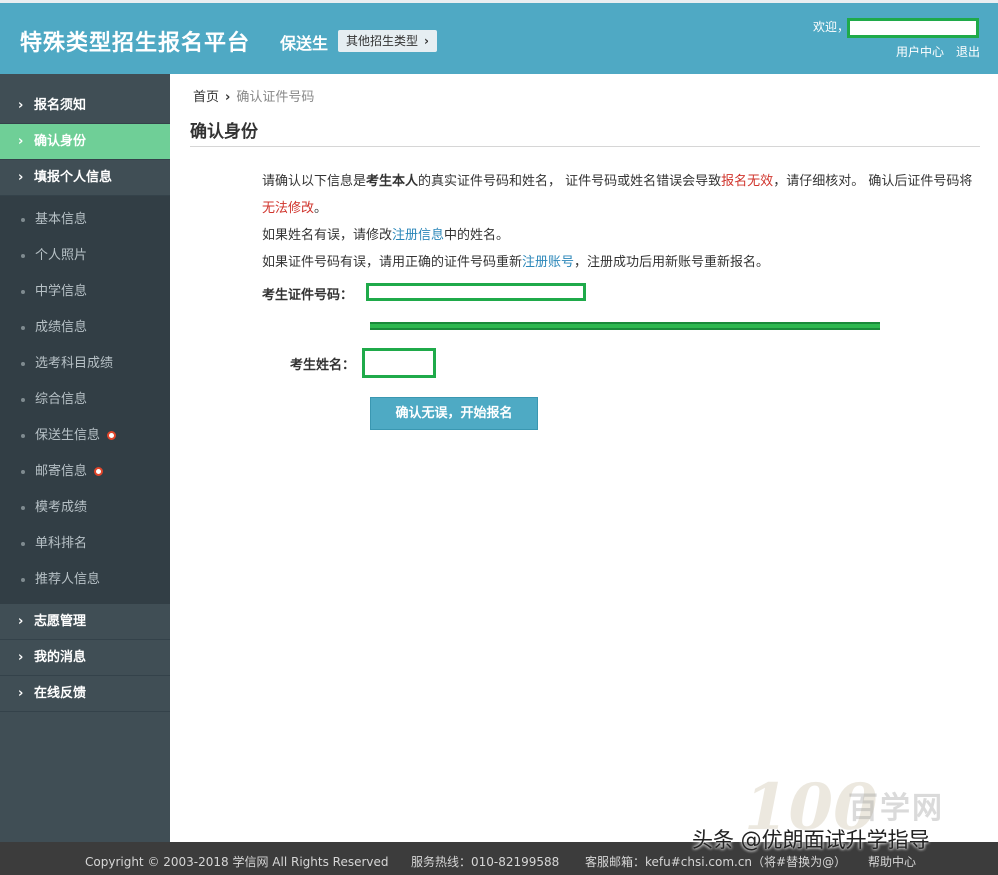  What do you see at coordinates (892, 861) in the screenshot?
I see `footer-help-link: 帮助中心` at bounding box center [892, 861].